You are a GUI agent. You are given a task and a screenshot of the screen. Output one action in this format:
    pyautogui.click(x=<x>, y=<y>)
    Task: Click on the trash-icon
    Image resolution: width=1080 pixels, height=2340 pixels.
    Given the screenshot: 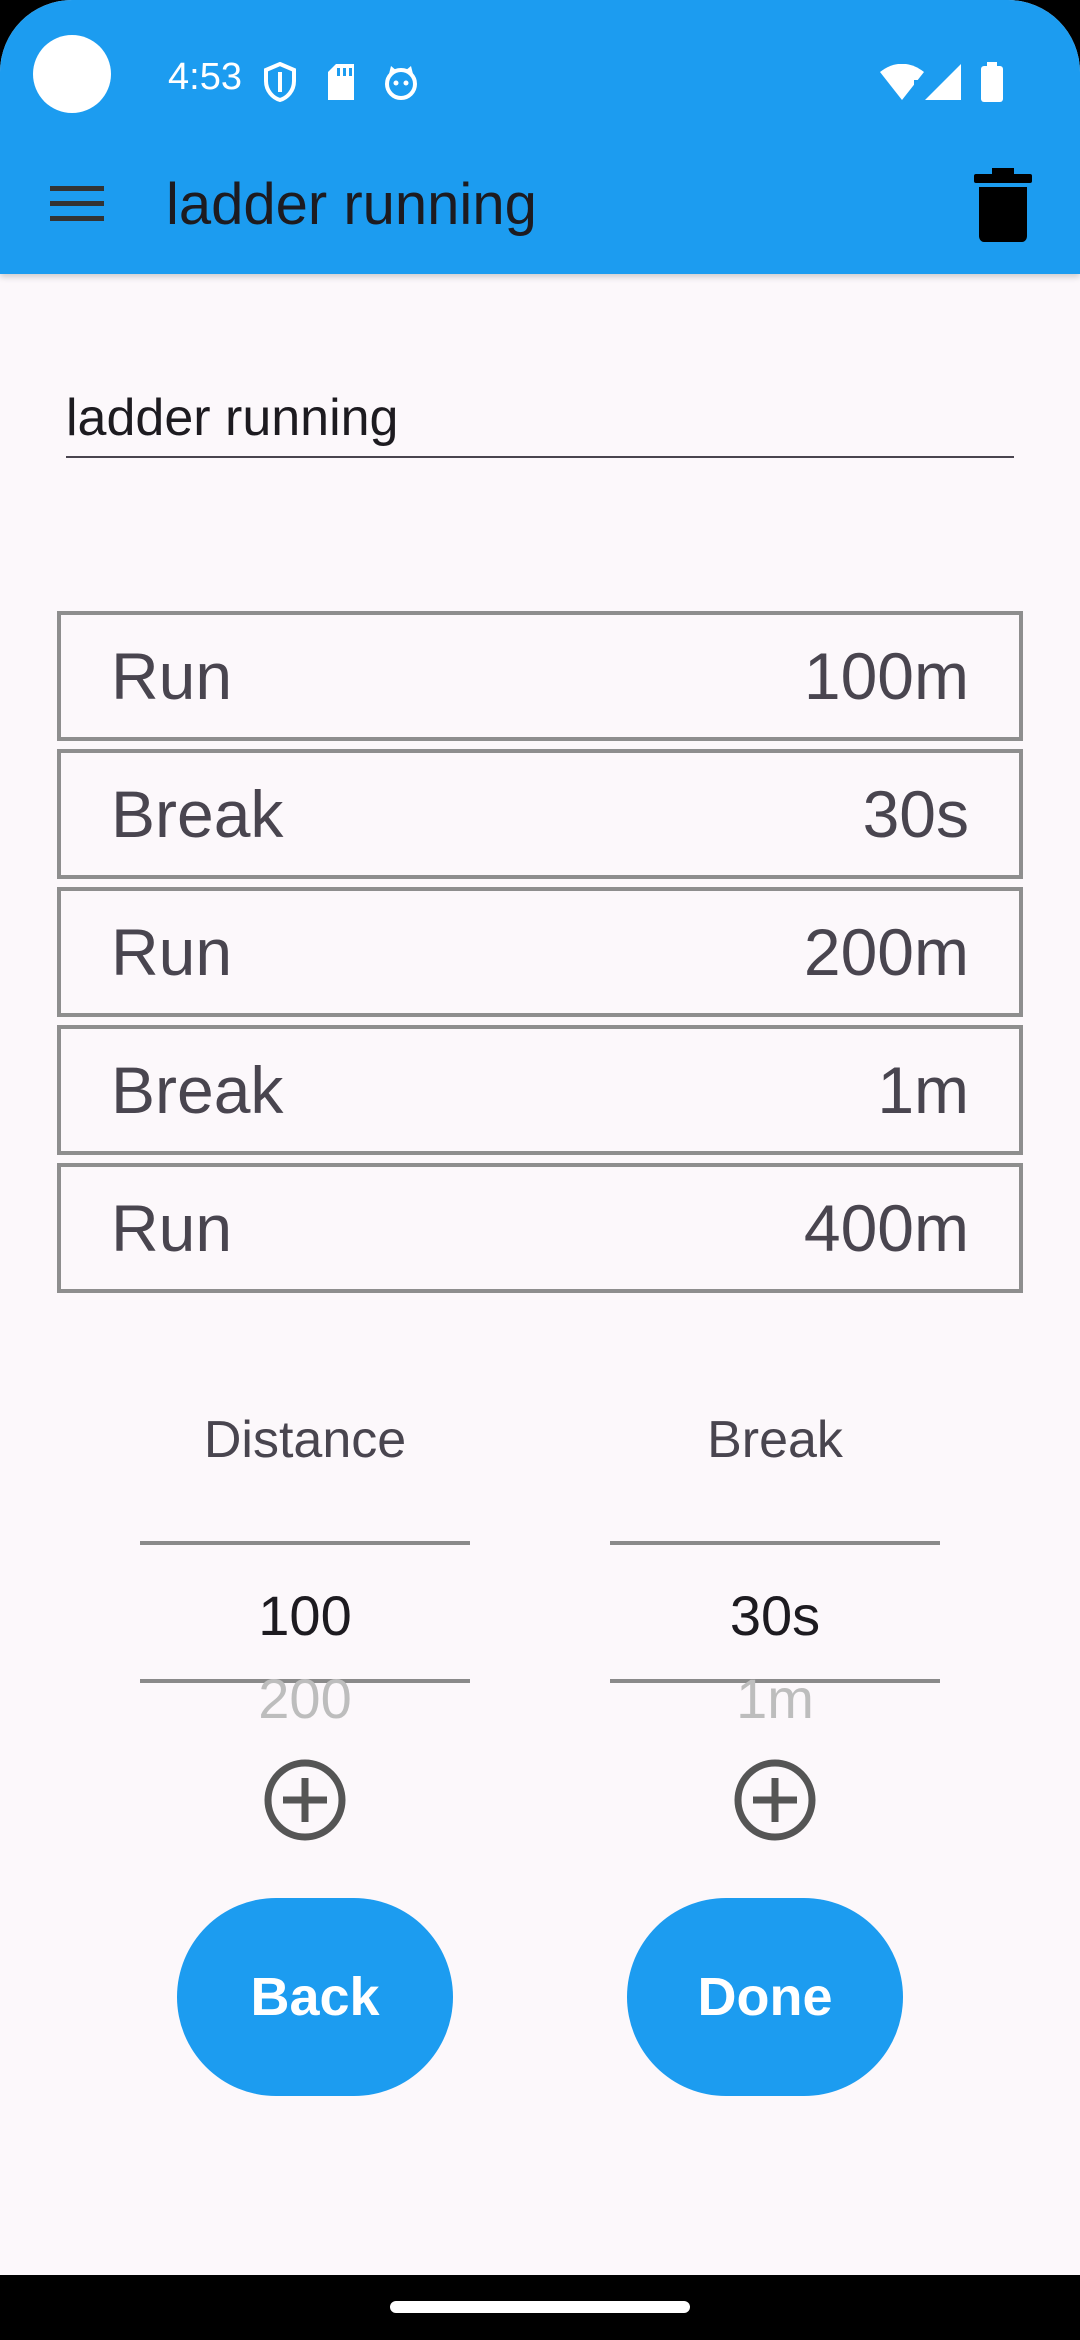 What is the action you would take?
    pyautogui.click(x=1003, y=205)
    